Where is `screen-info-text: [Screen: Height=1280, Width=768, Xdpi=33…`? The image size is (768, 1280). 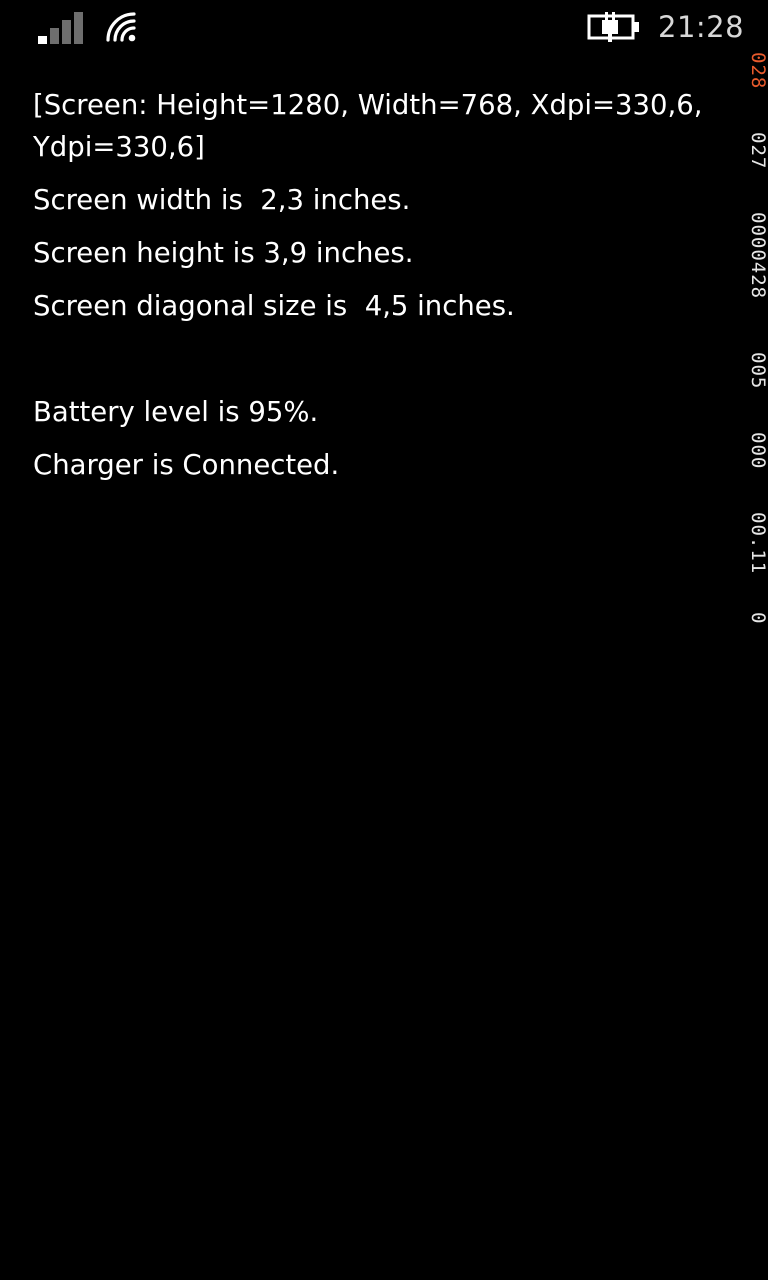 screen-info-text: [Screen: Height=1280, Width=768, Xdpi=33… is located at coordinates (372, 126).